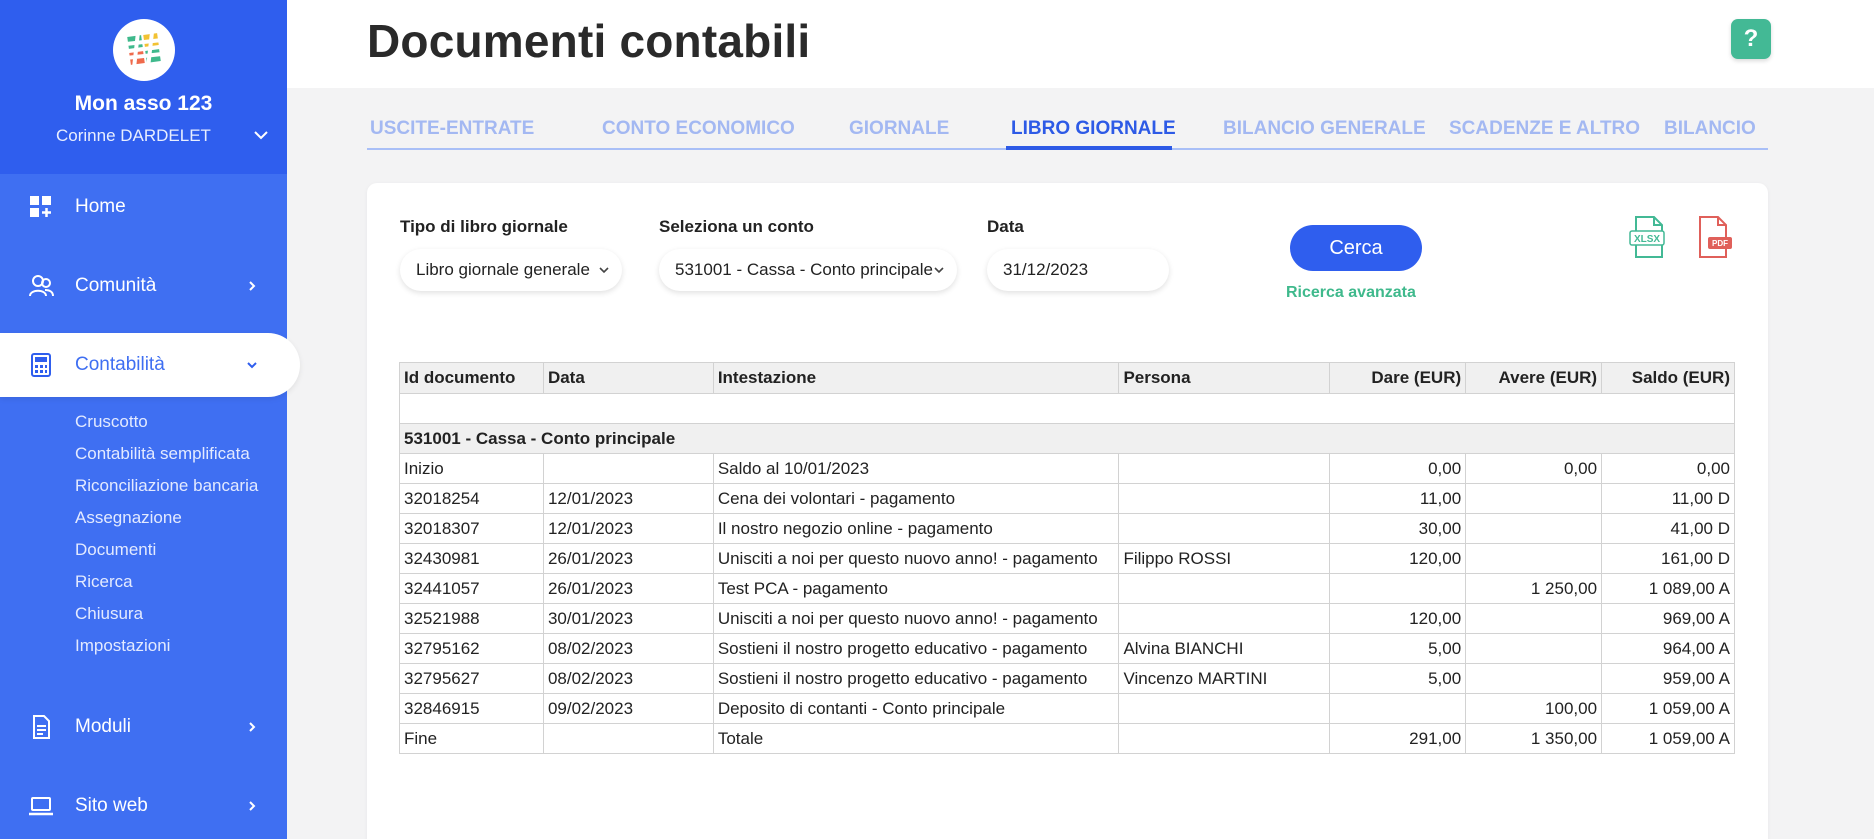 The image size is (1874, 839). What do you see at coordinates (1356, 248) in the screenshot?
I see `search-button: Cerca` at bounding box center [1356, 248].